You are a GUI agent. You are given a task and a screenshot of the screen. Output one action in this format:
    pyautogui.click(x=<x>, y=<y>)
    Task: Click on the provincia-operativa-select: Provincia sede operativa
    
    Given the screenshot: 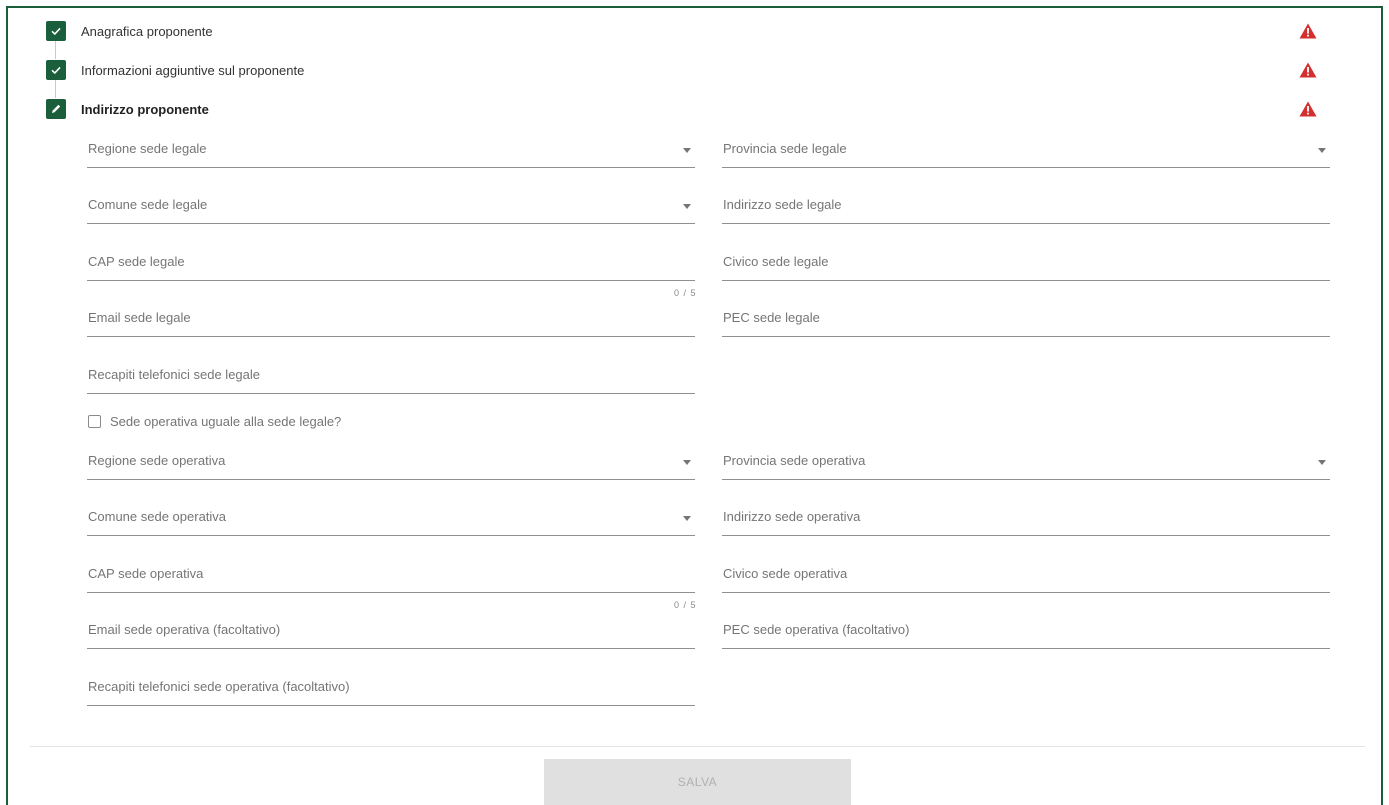 What is the action you would take?
    pyautogui.click(x=1026, y=463)
    